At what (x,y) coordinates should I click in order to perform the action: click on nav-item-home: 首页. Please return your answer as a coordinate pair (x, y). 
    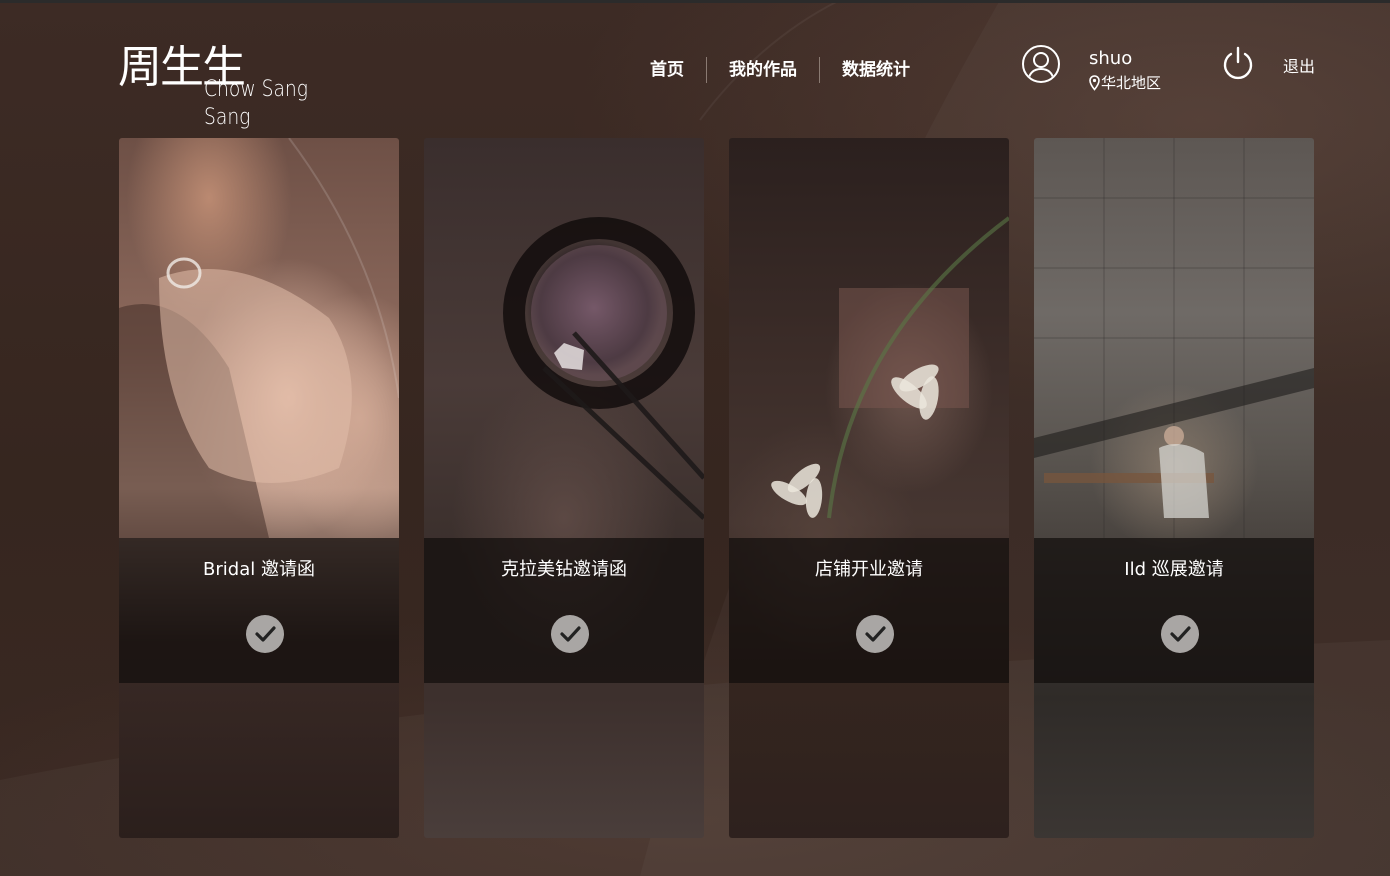
    Looking at the image, I should click on (667, 70).